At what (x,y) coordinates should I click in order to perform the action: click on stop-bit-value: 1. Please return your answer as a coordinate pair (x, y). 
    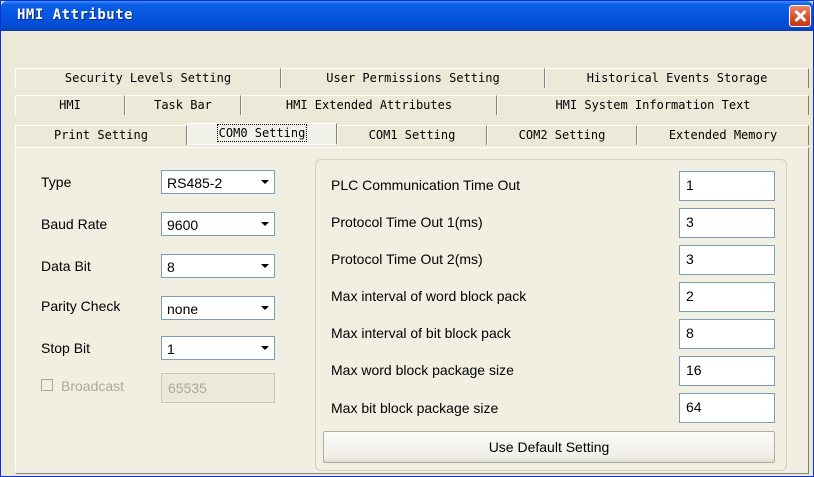
    Looking at the image, I should click on (171, 349).